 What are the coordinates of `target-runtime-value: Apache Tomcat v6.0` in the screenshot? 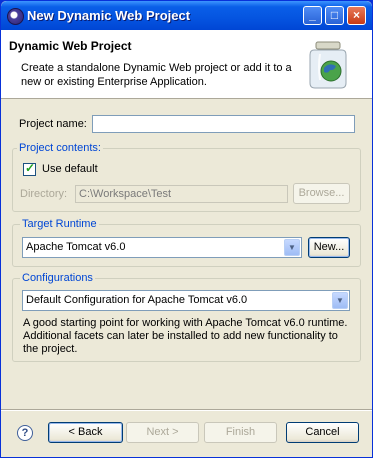 It's located at (76, 247).